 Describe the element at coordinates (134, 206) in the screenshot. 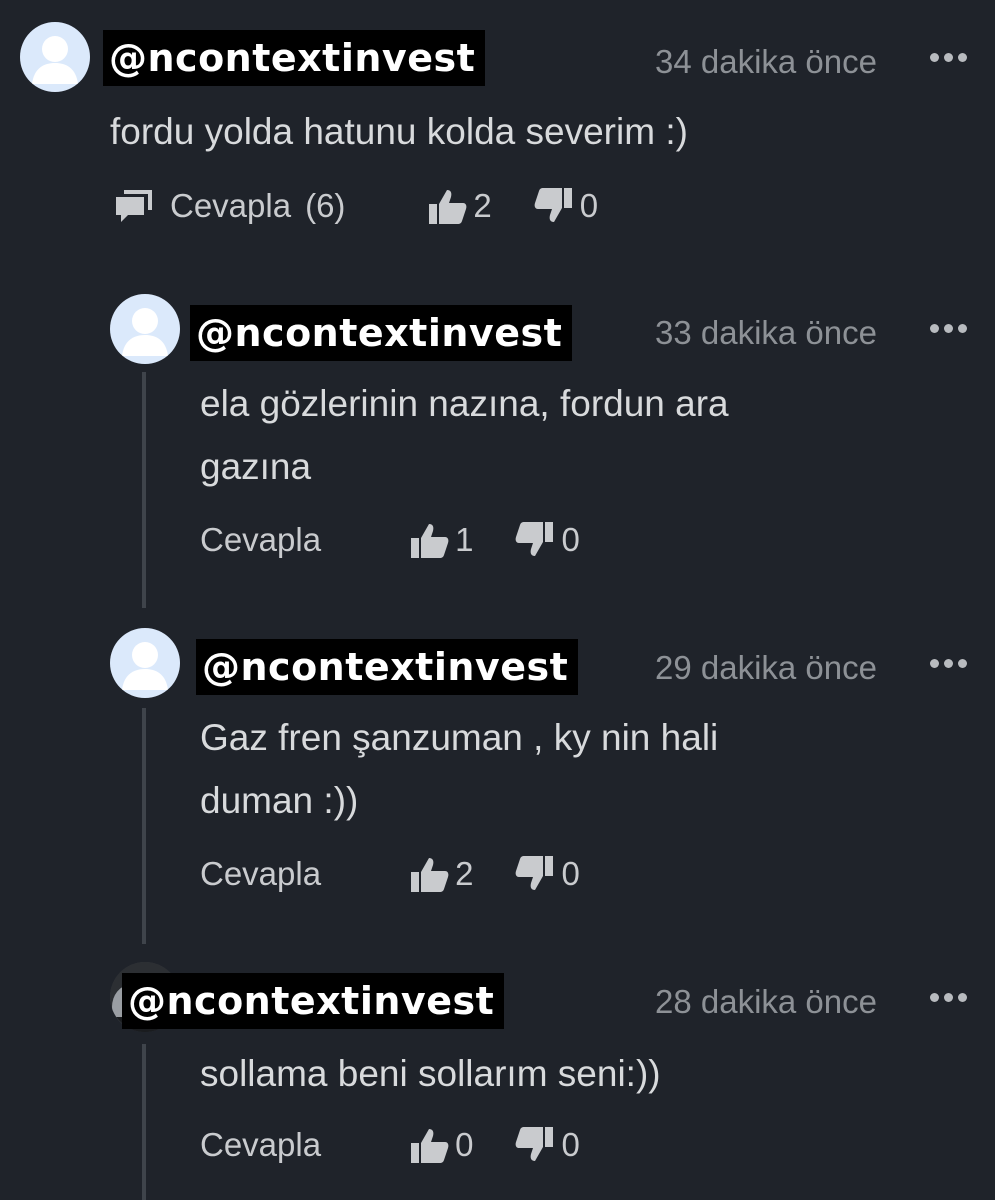

I see `reply-bubble-icon` at that location.